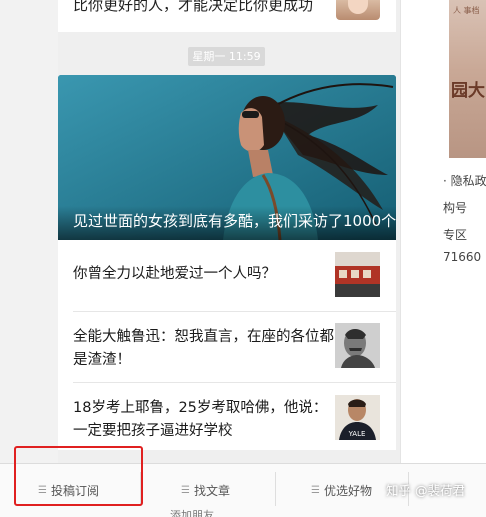  I want to click on watermark: 知乎 @裴荷君, so click(425, 490).